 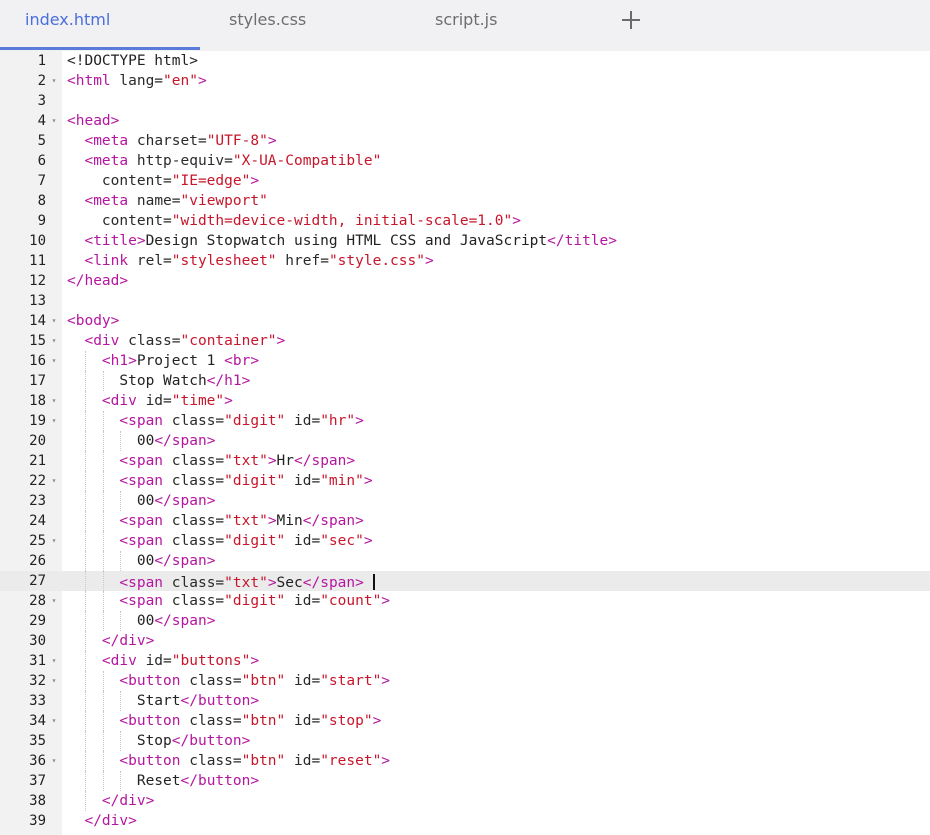 What do you see at coordinates (465, 761) in the screenshot?
I see `code-line: 36 ▾ <button class="btn" id="reset">` at bounding box center [465, 761].